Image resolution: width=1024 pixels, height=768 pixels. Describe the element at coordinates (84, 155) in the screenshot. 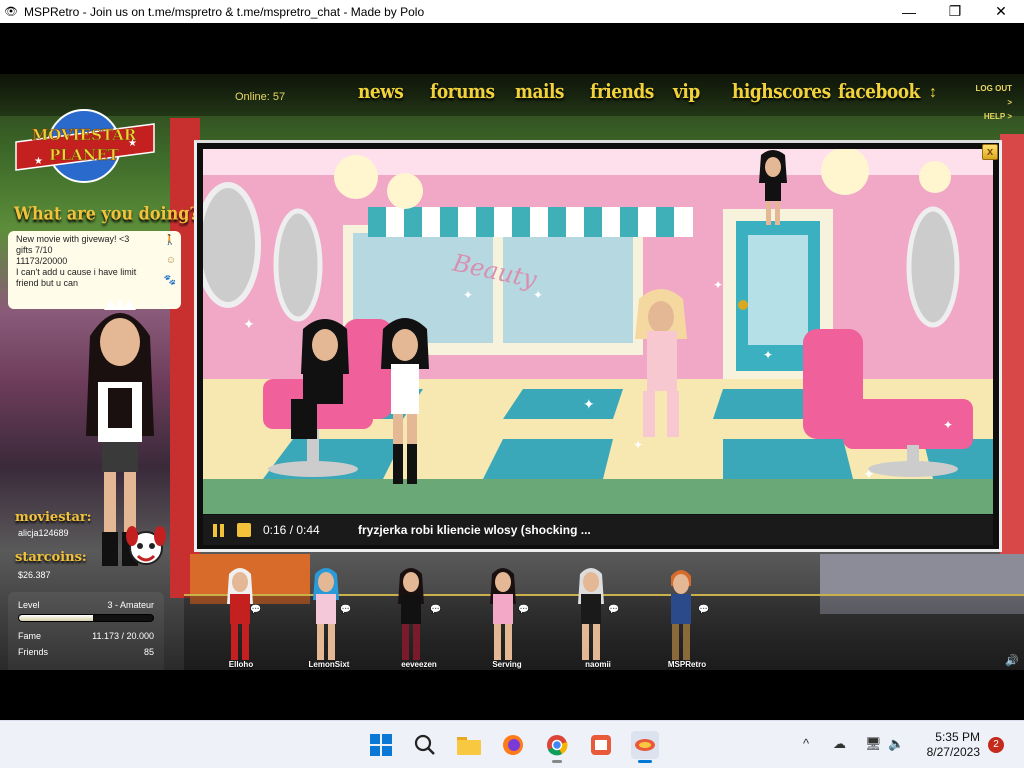

I see `logo-text-bottom: PLANET` at that location.